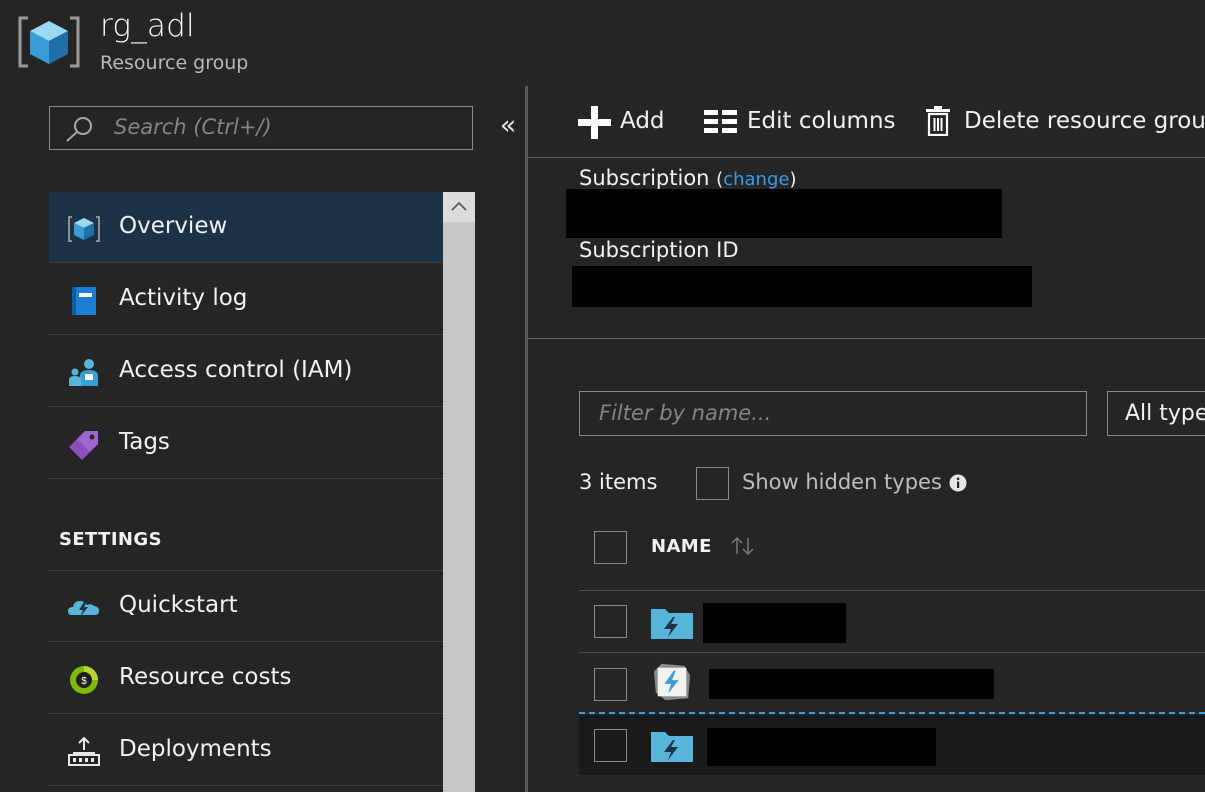 The width and height of the screenshot is (1205, 792). Describe the element at coordinates (681, 546) in the screenshot. I see `column-header-name: NAME` at that location.